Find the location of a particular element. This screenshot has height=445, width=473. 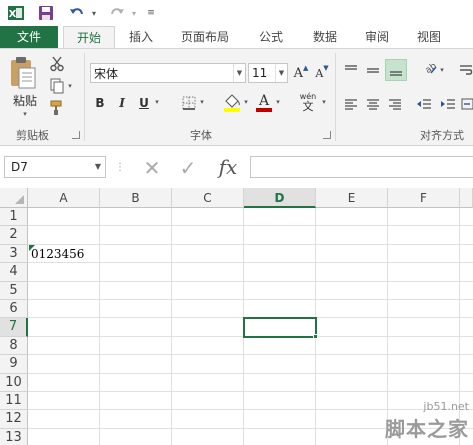

row-header-12: 12 is located at coordinates (14, 419).